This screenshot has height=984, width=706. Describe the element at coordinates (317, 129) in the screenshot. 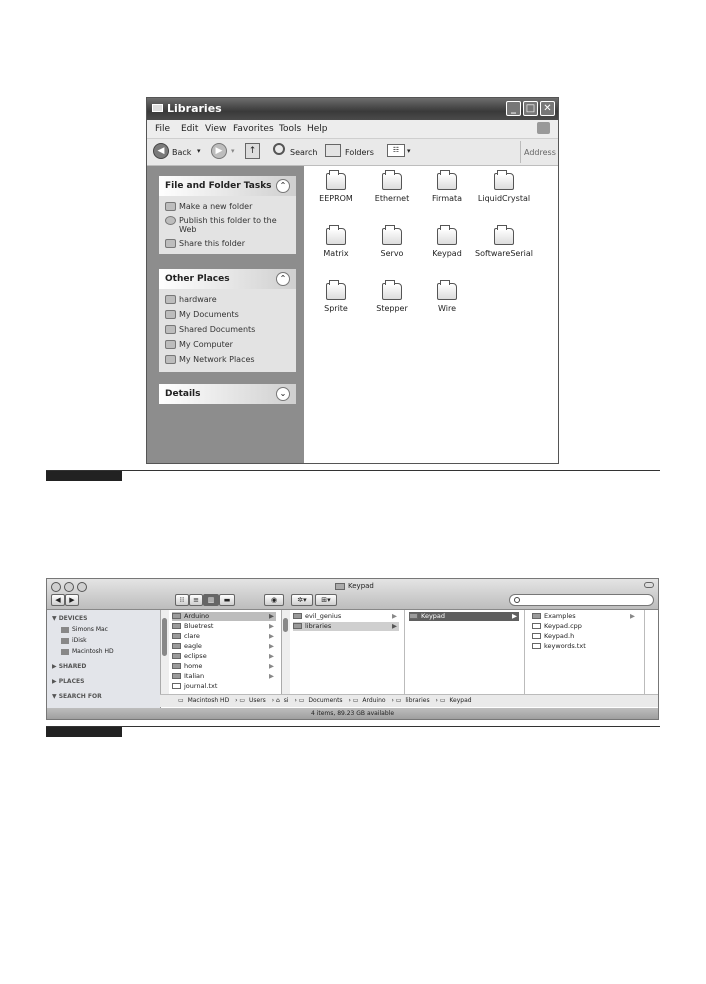

I see `menu-help: Help` at that location.